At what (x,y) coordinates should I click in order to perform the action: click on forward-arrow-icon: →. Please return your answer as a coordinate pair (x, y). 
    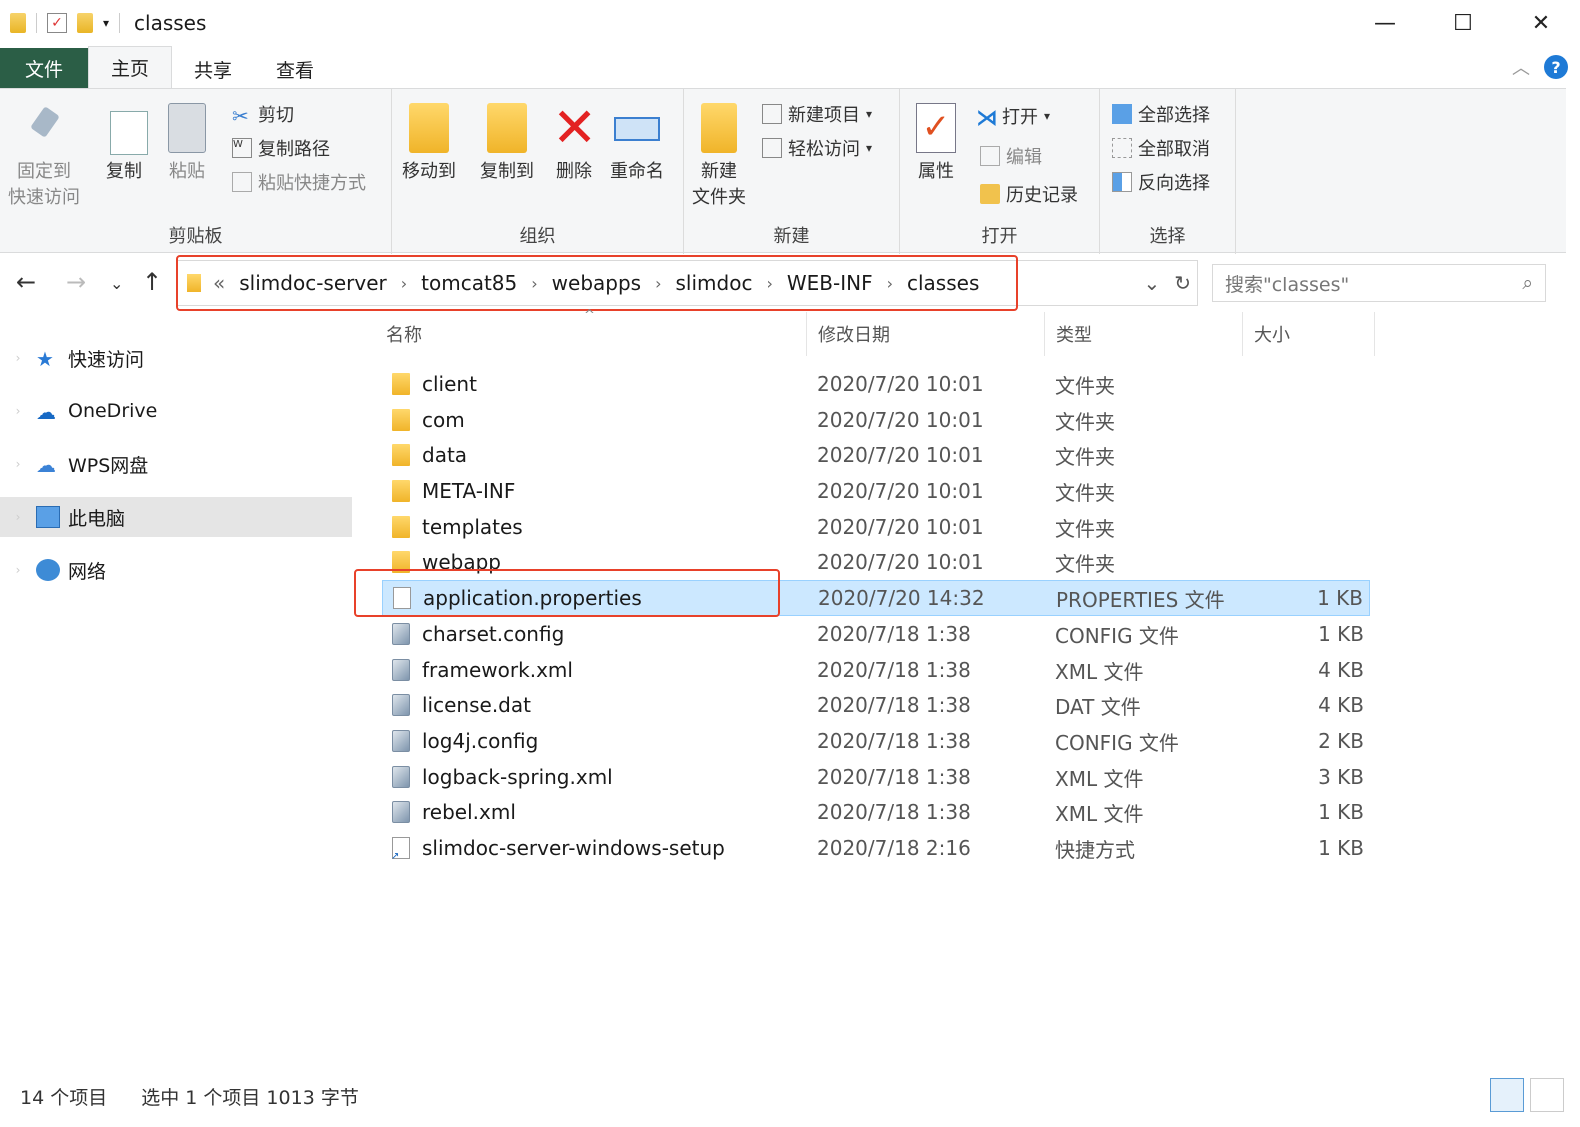
    Looking at the image, I should click on (76, 282).